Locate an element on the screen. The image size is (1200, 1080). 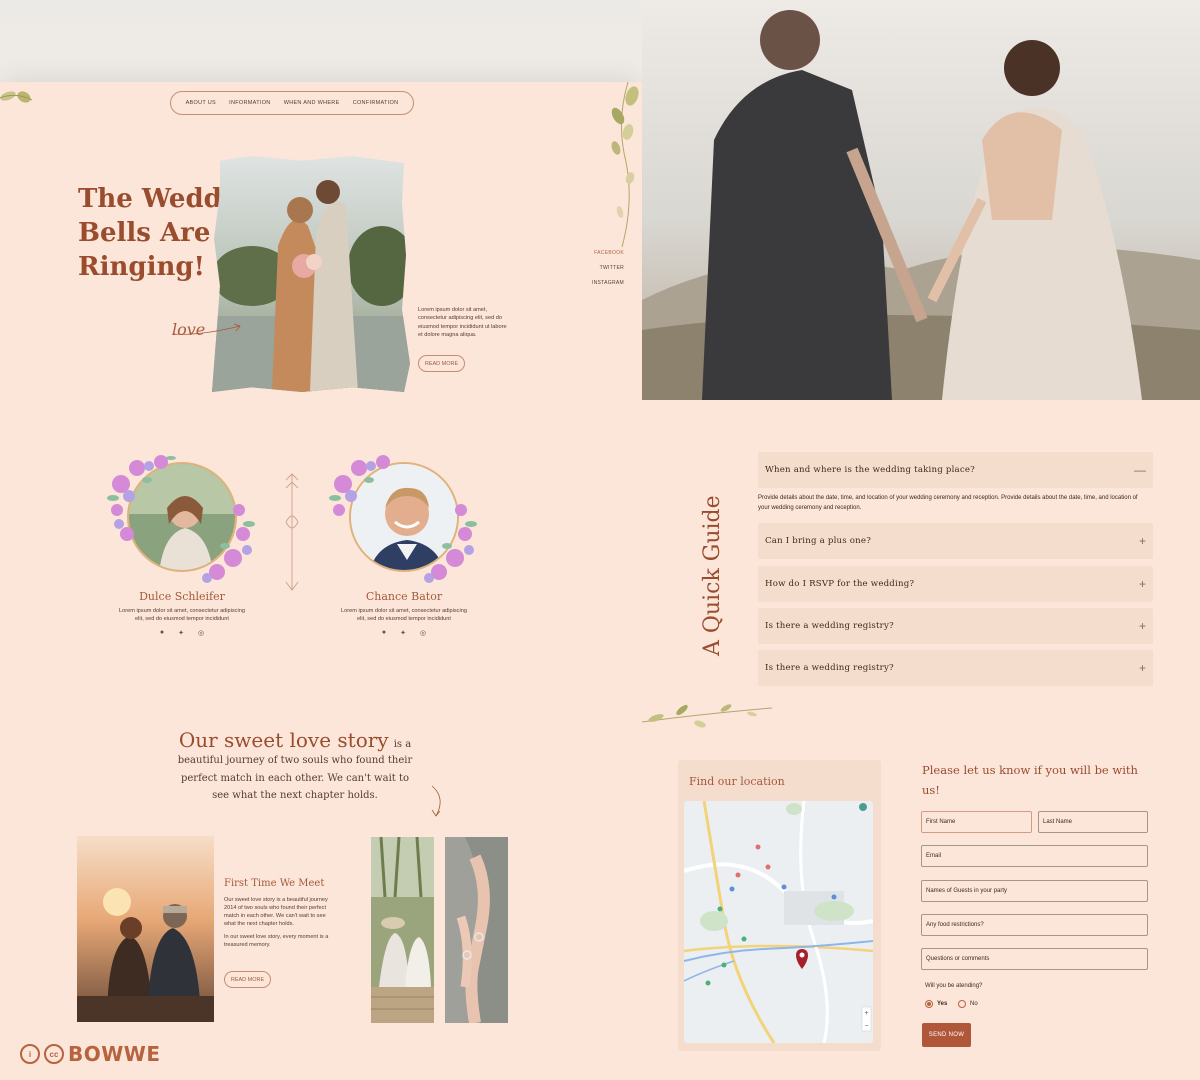
guests-field: Names of Guests in your party is located at coordinates (1034, 891).